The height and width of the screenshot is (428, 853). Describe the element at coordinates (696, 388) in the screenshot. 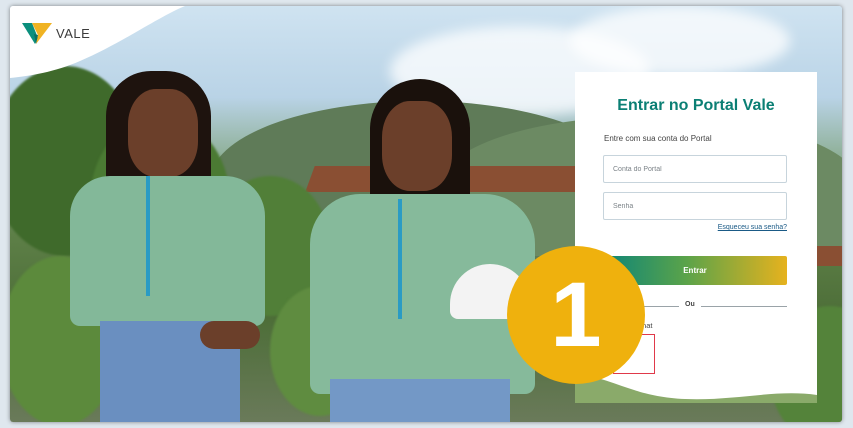

I see `card-bottom-wave` at that location.